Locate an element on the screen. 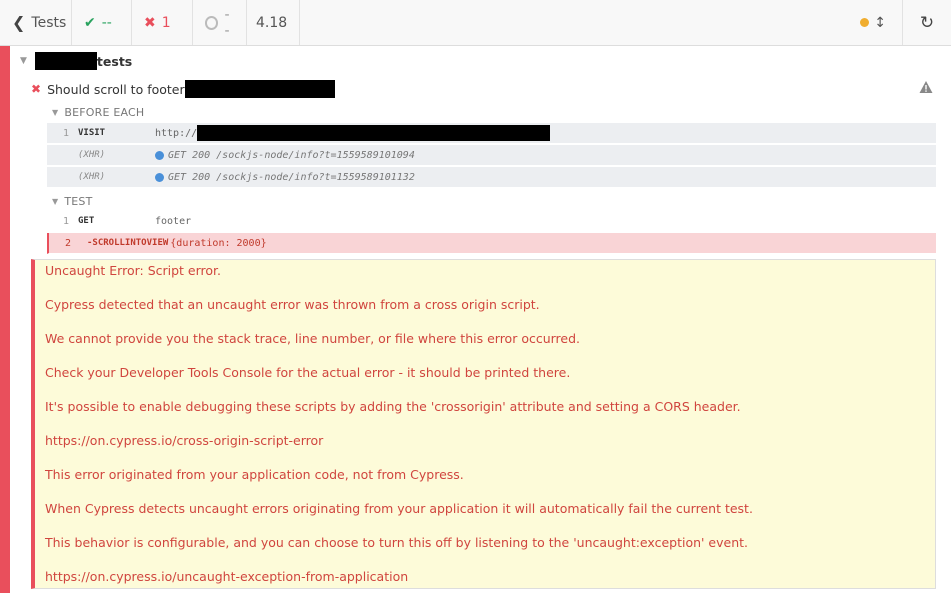 The height and width of the screenshot is (593, 951). failed-count-value: 1 is located at coordinates (166, 22).